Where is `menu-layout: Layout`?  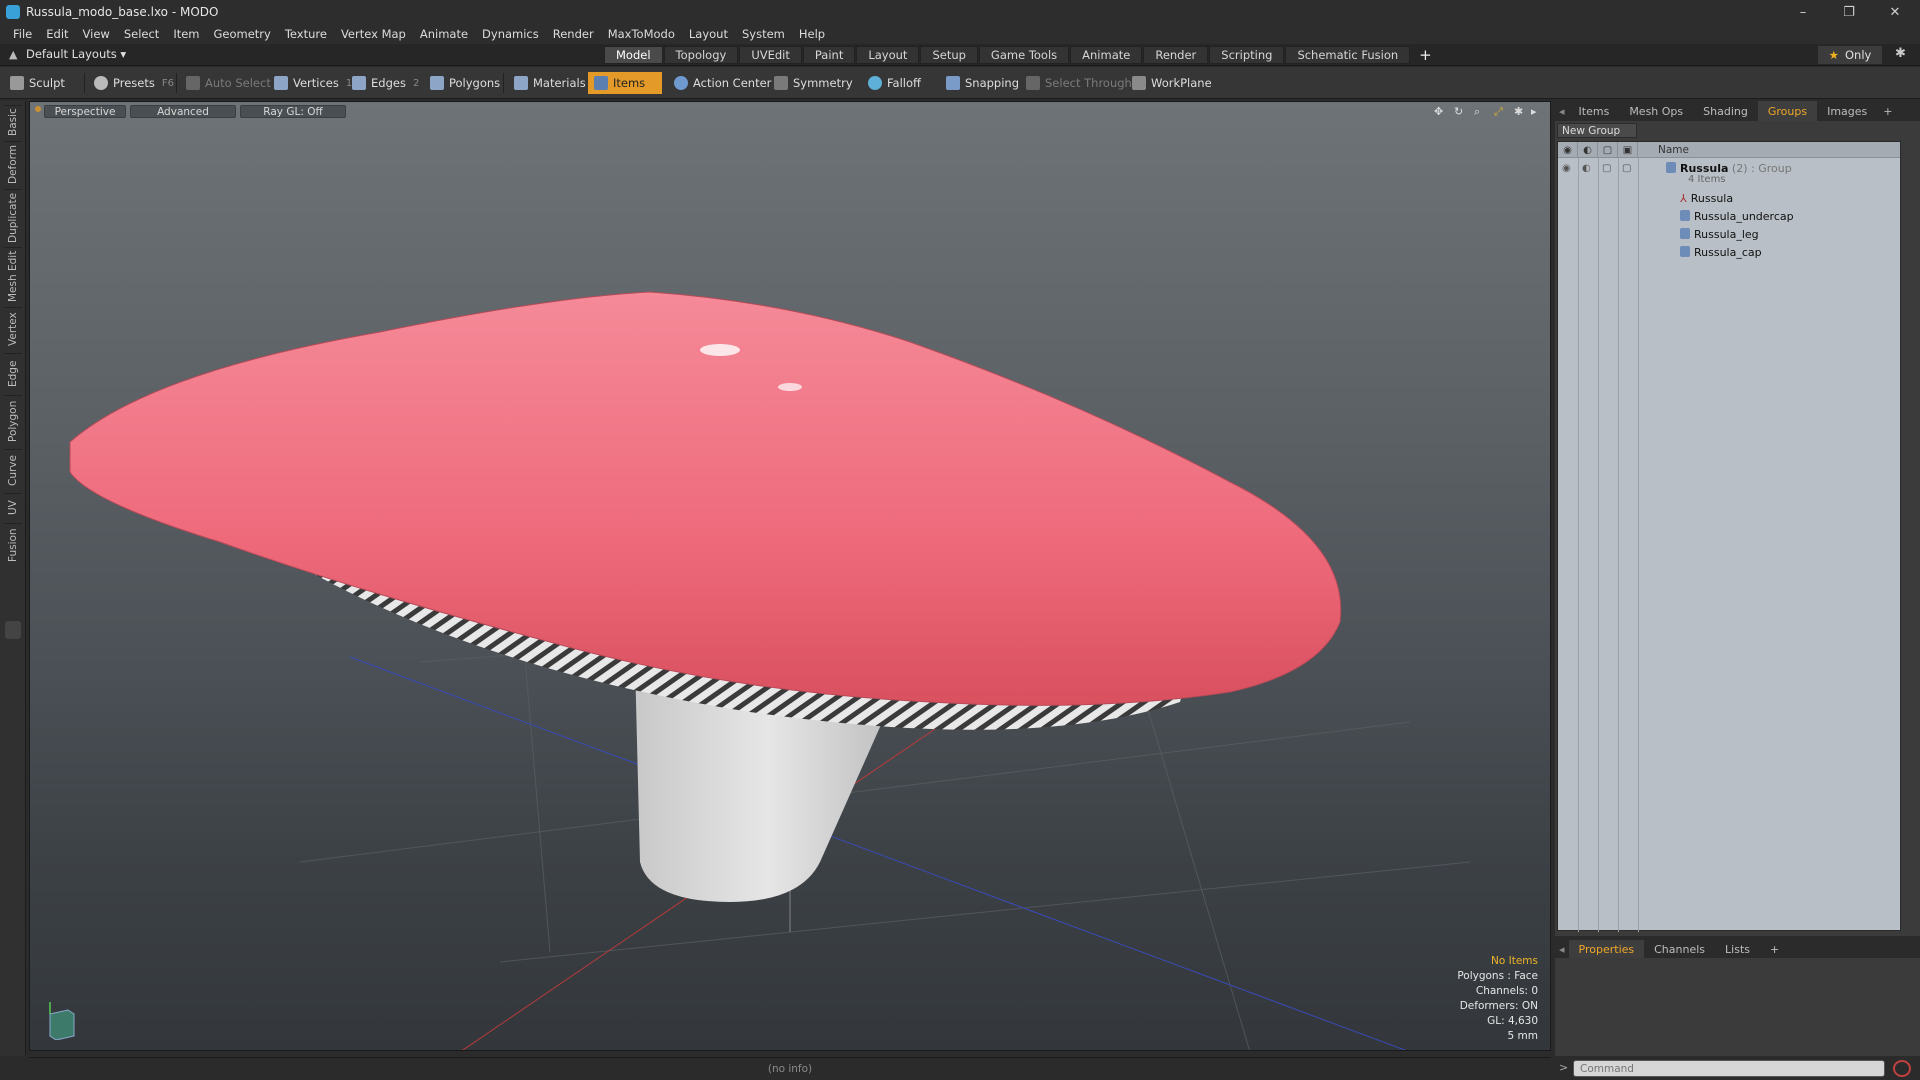 menu-layout: Layout is located at coordinates (708, 34).